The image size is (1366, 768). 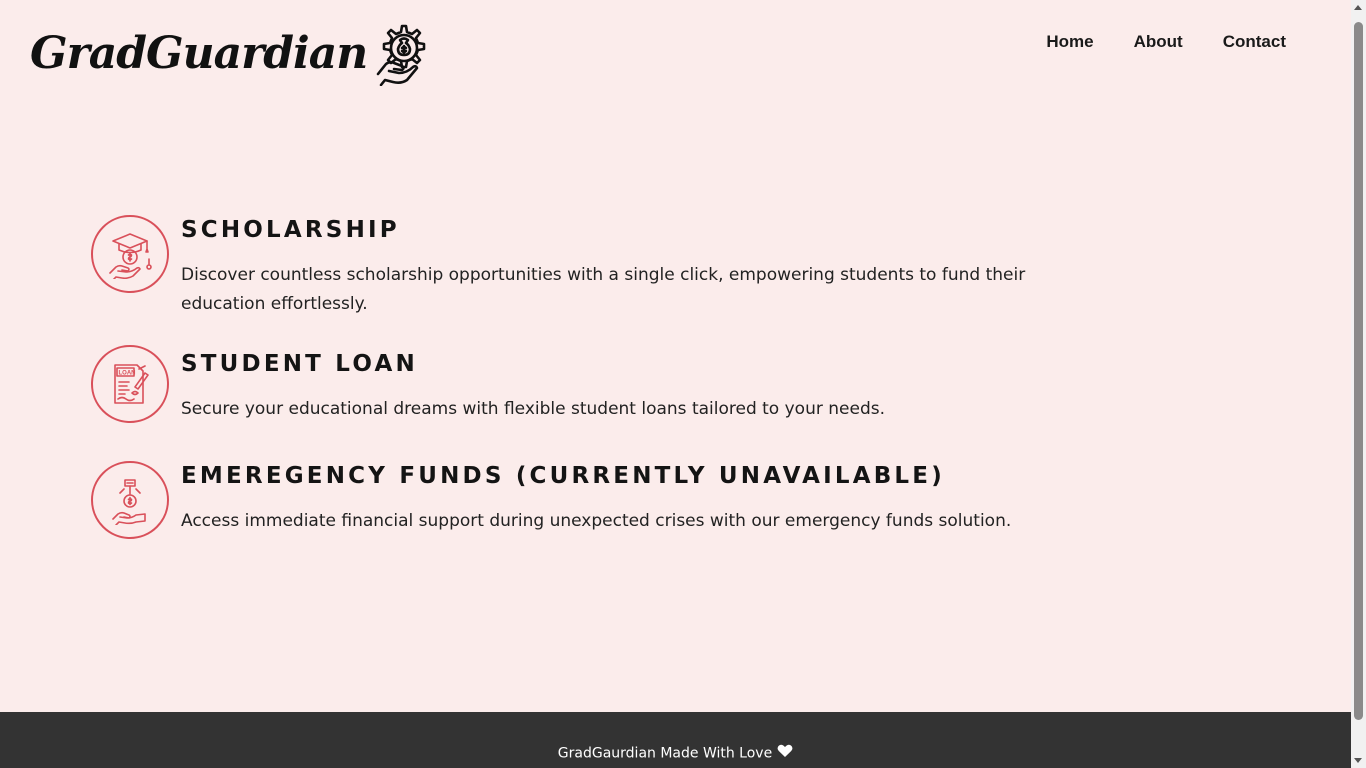 I want to click on service-title: EMEREGENCY FUNDS (CURRENTLY UNAVAILABLE), so click(x=563, y=476).